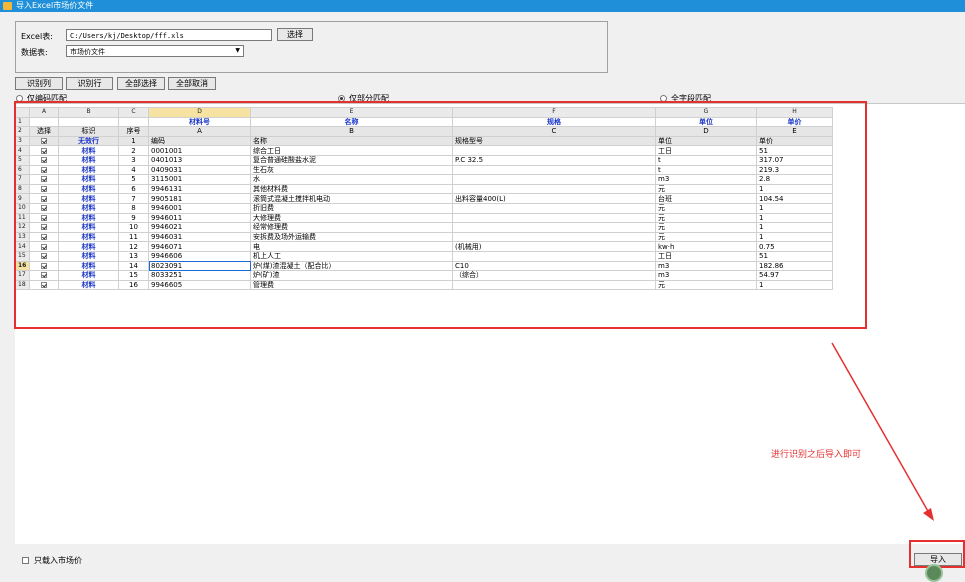 This screenshot has width=965, height=582. I want to click on sheet-select: 市场价文件 ▼, so click(155, 51).